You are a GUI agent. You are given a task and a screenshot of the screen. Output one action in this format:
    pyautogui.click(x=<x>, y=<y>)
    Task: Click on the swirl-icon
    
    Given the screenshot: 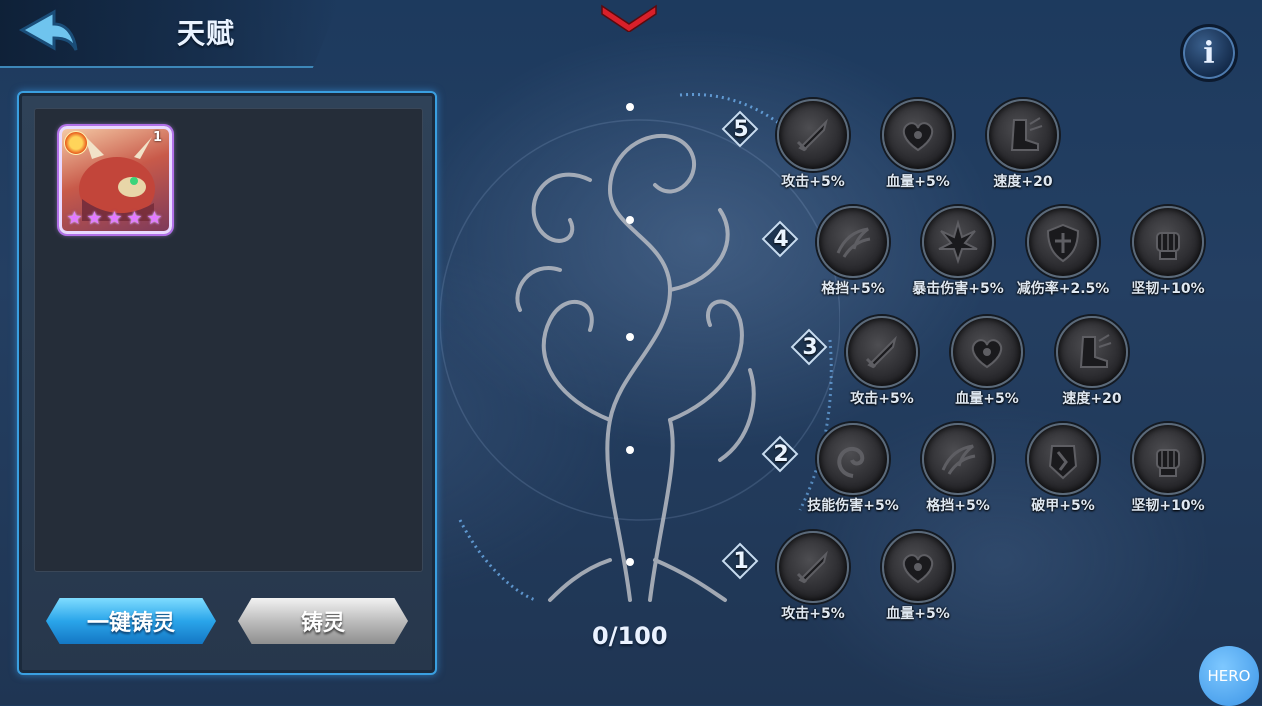 What is the action you would take?
    pyautogui.click(x=851, y=462)
    